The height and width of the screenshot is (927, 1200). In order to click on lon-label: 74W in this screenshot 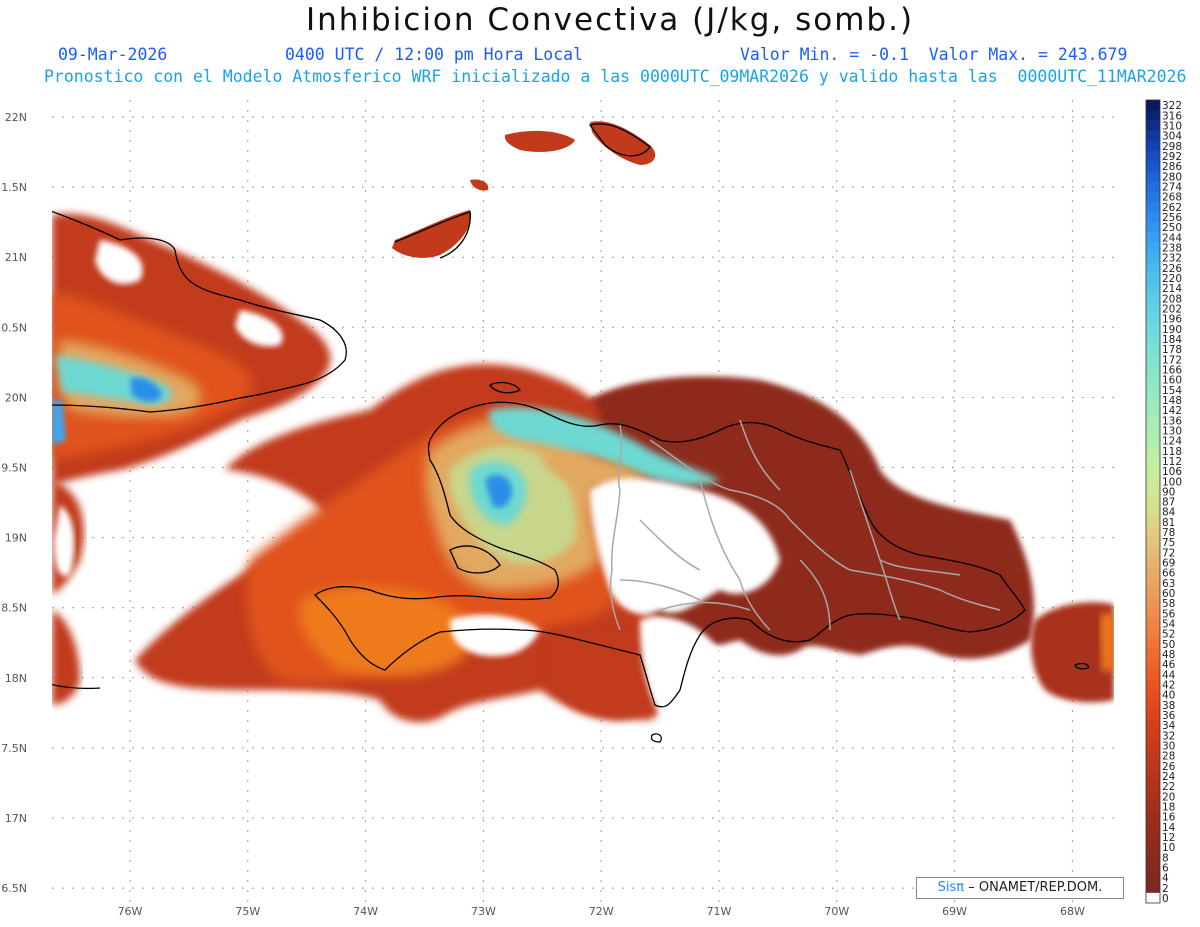, I will do `click(365, 911)`.